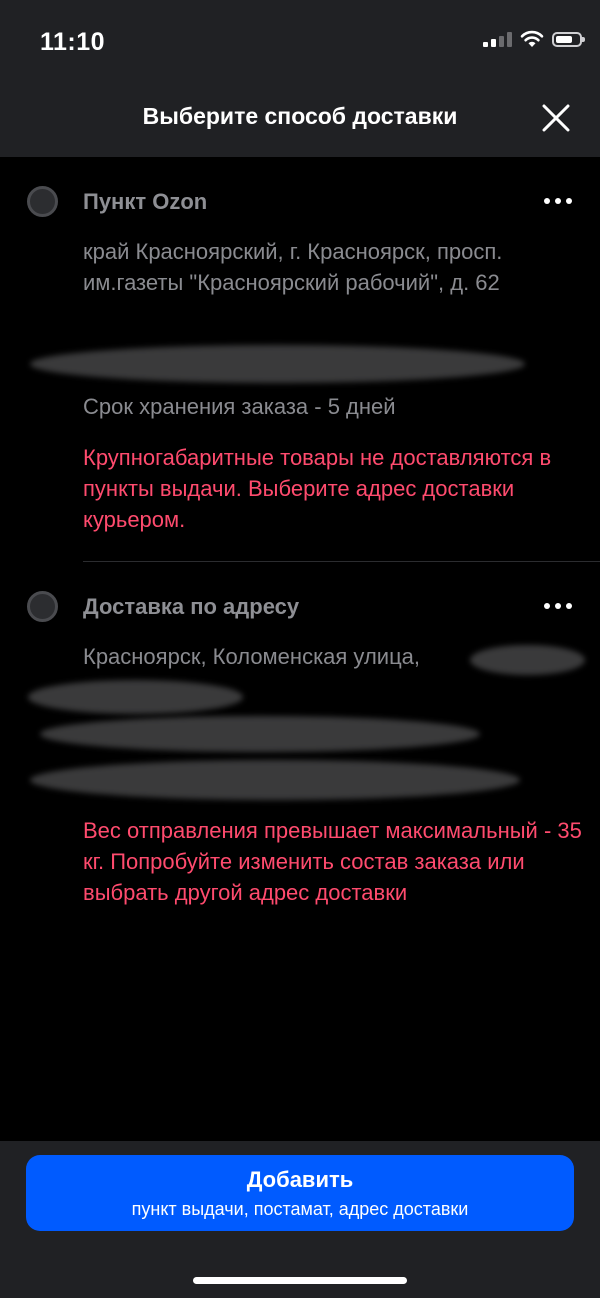  What do you see at coordinates (191, 606) in the screenshot?
I see `option-title: Доставка по адресу` at bounding box center [191, 606].